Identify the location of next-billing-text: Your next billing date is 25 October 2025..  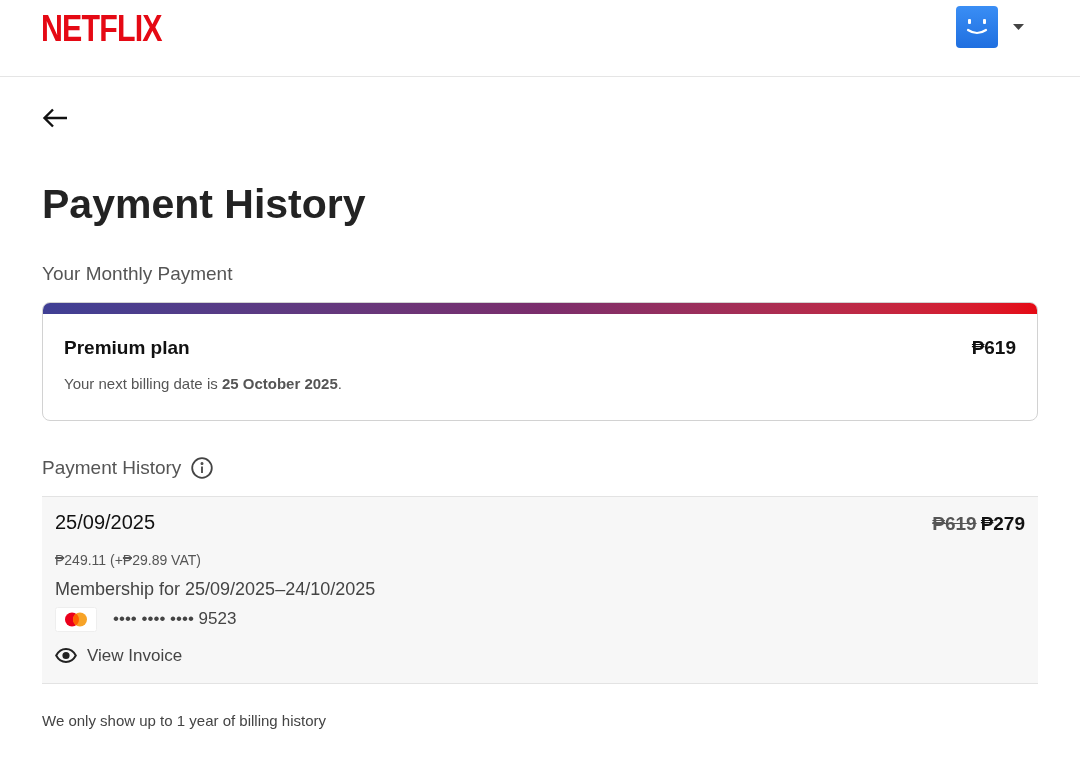
(203, 384).